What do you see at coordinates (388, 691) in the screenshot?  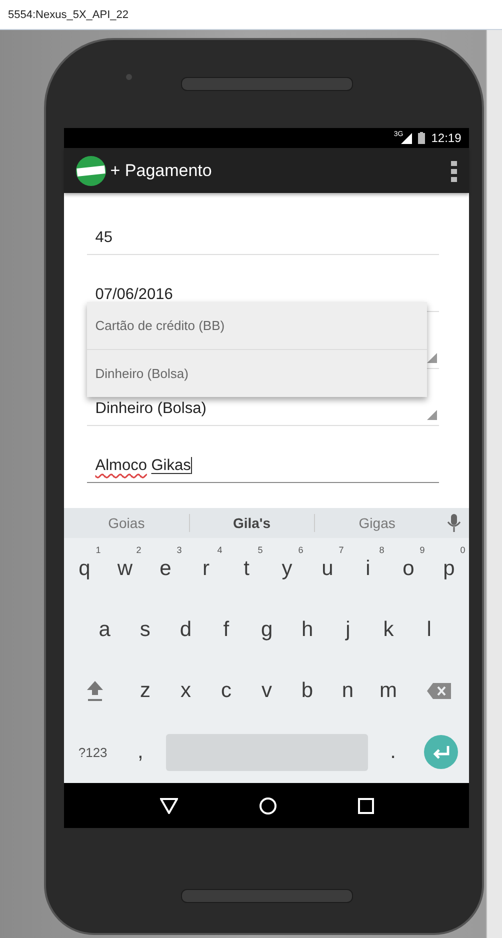 I see `keyboard-key: m` at bounding box center [388, 691].